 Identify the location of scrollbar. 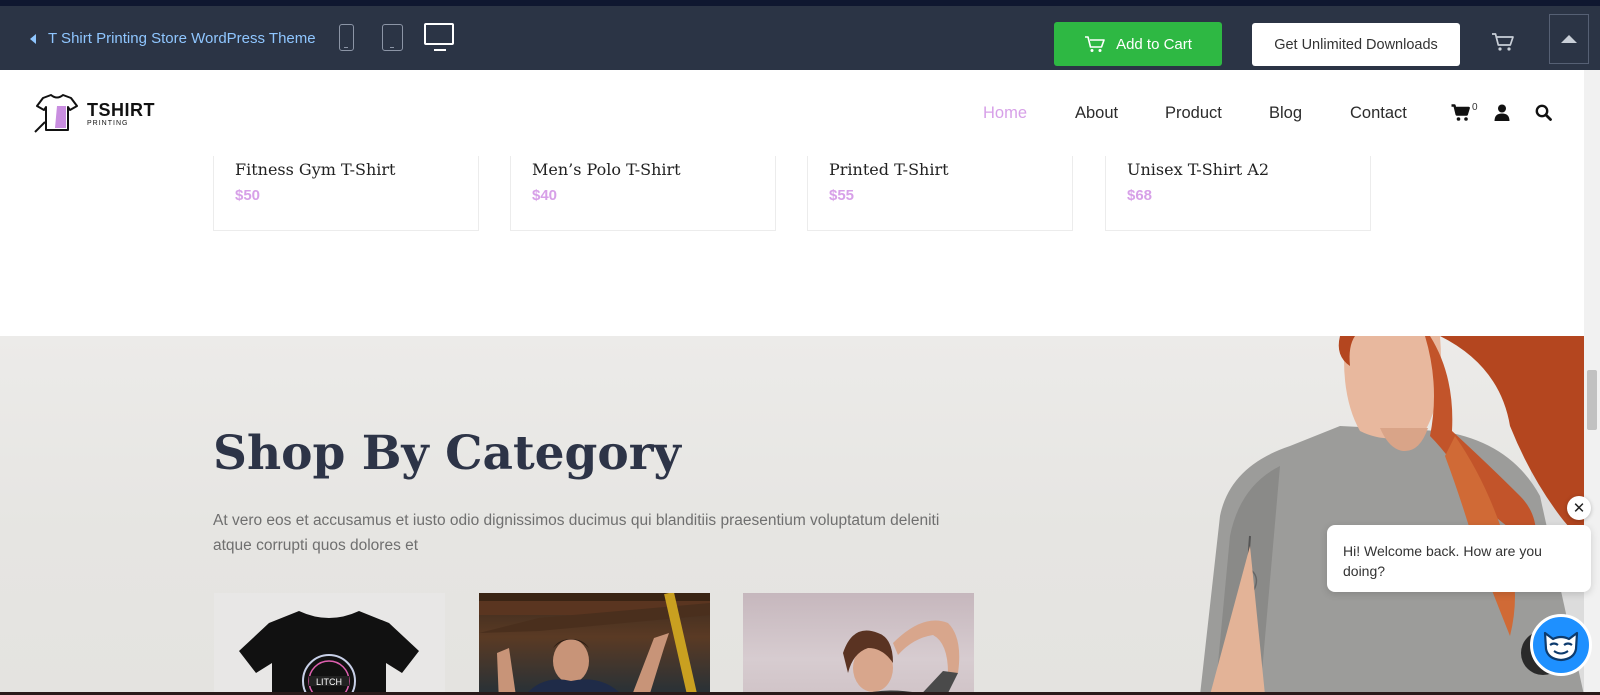
(1592, 382).